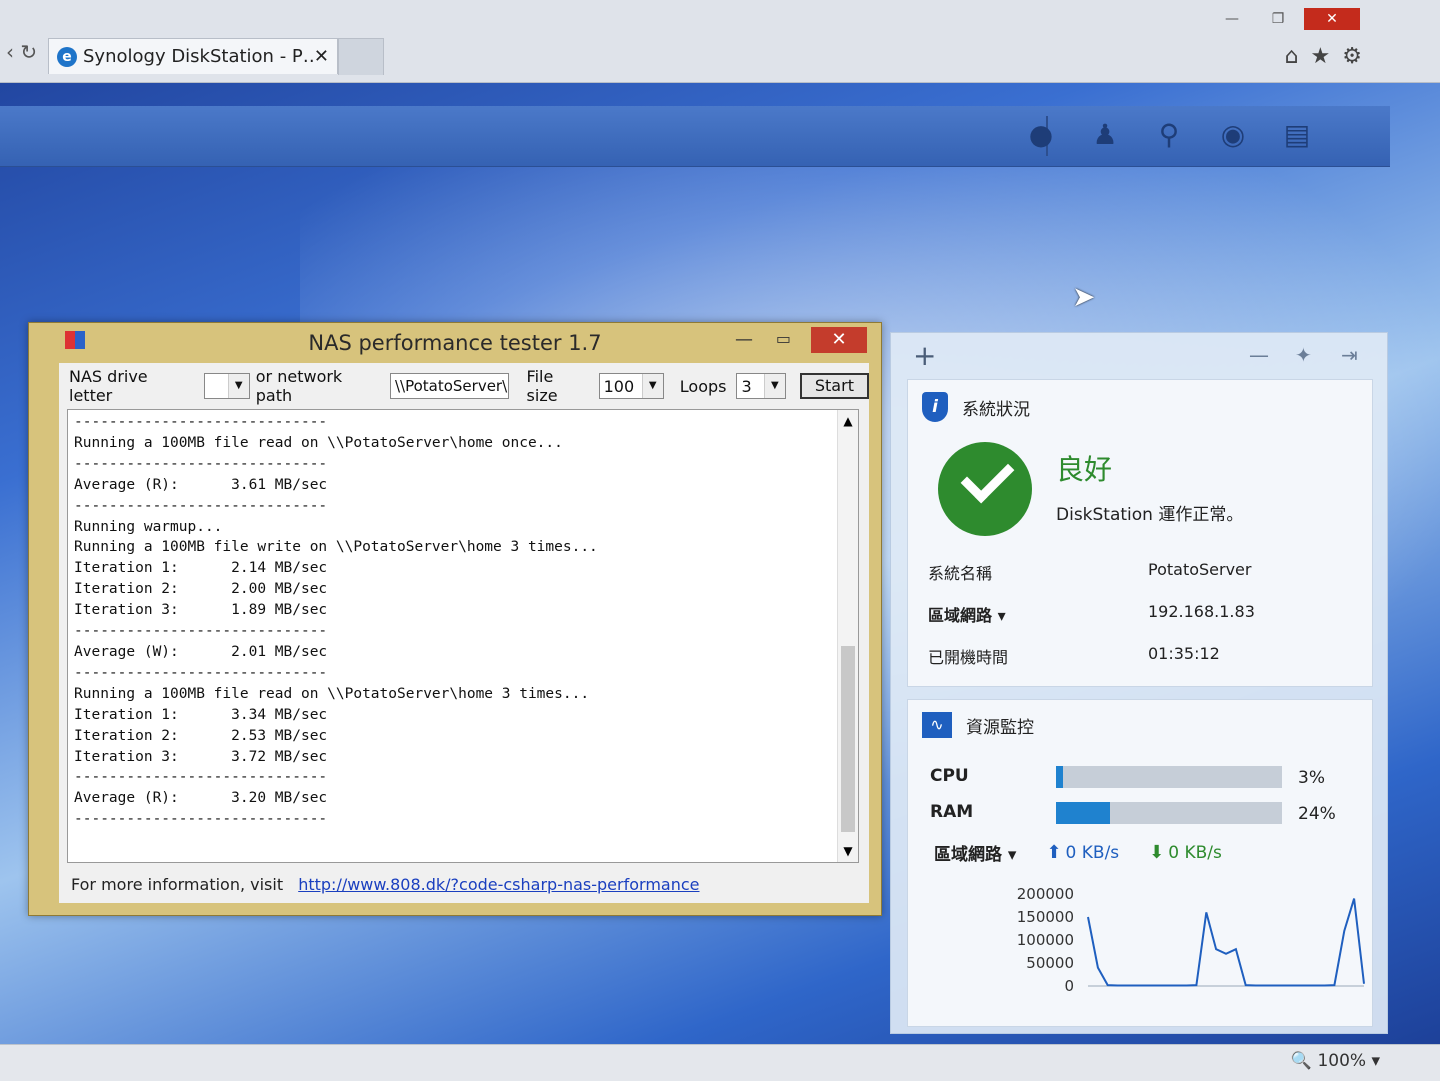 This screenshot has height=1081, width=1440. I want to click on file-size-label: File size, so click(542, 386).